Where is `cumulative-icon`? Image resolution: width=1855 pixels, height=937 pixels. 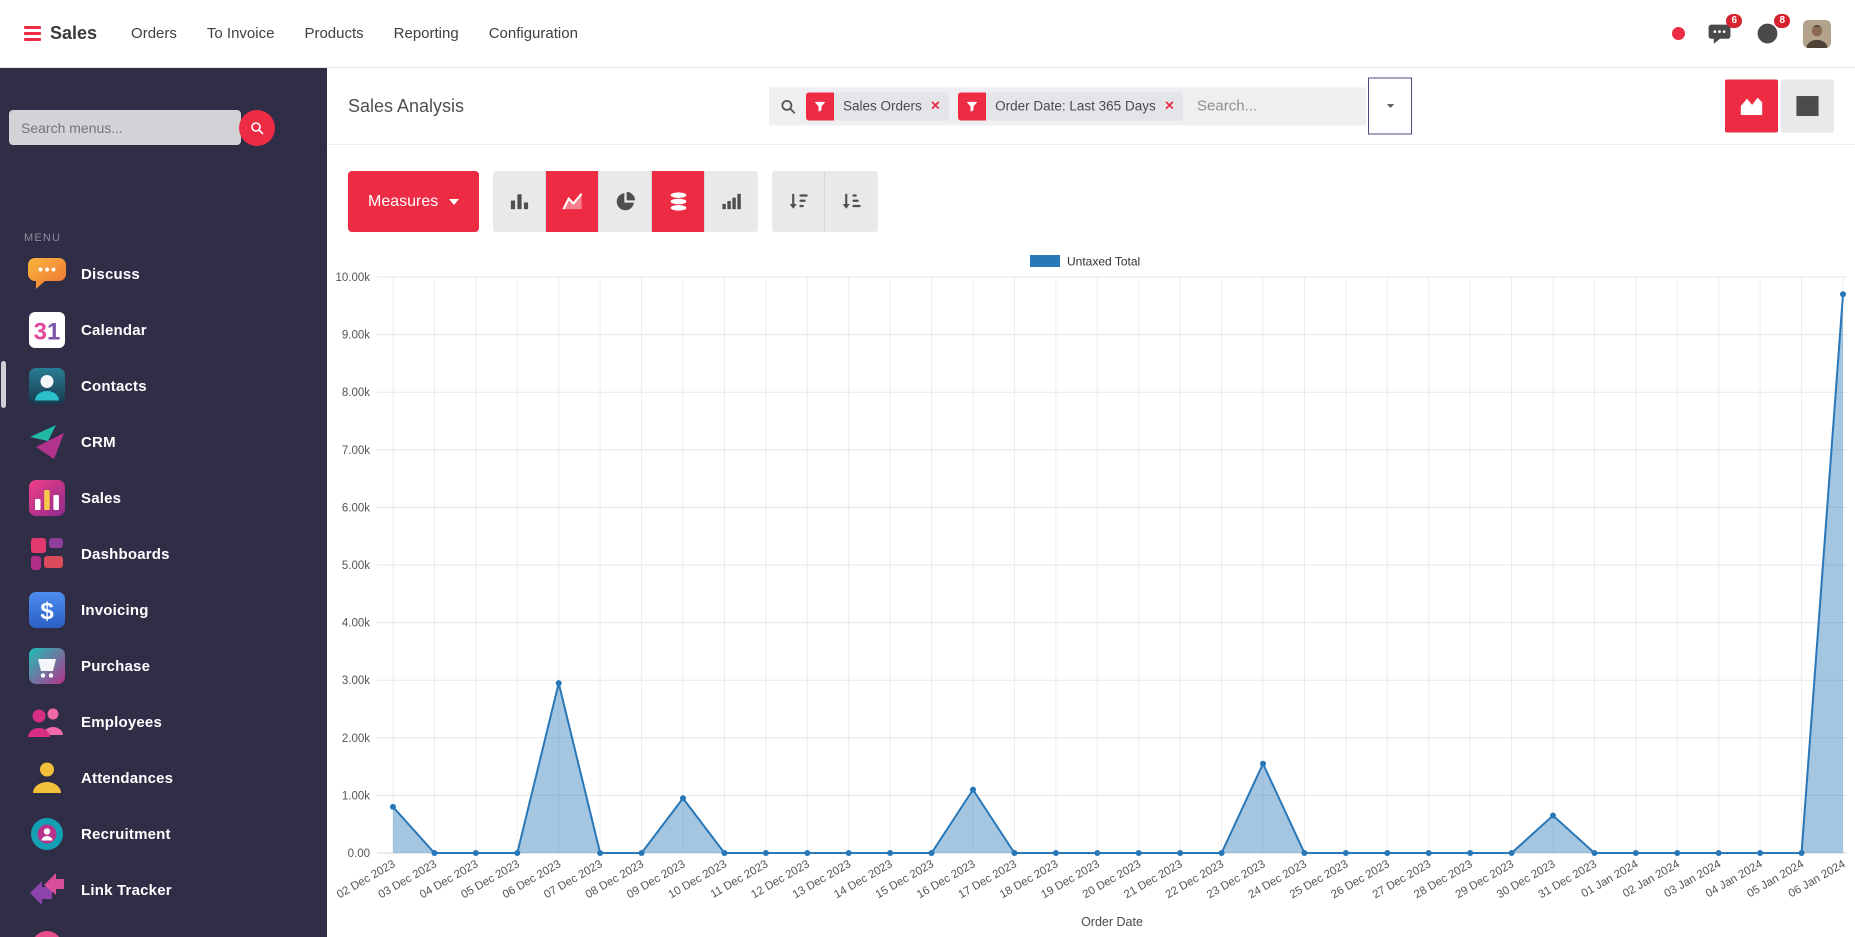
cumulative-icon is located at coordinates (731, 201).